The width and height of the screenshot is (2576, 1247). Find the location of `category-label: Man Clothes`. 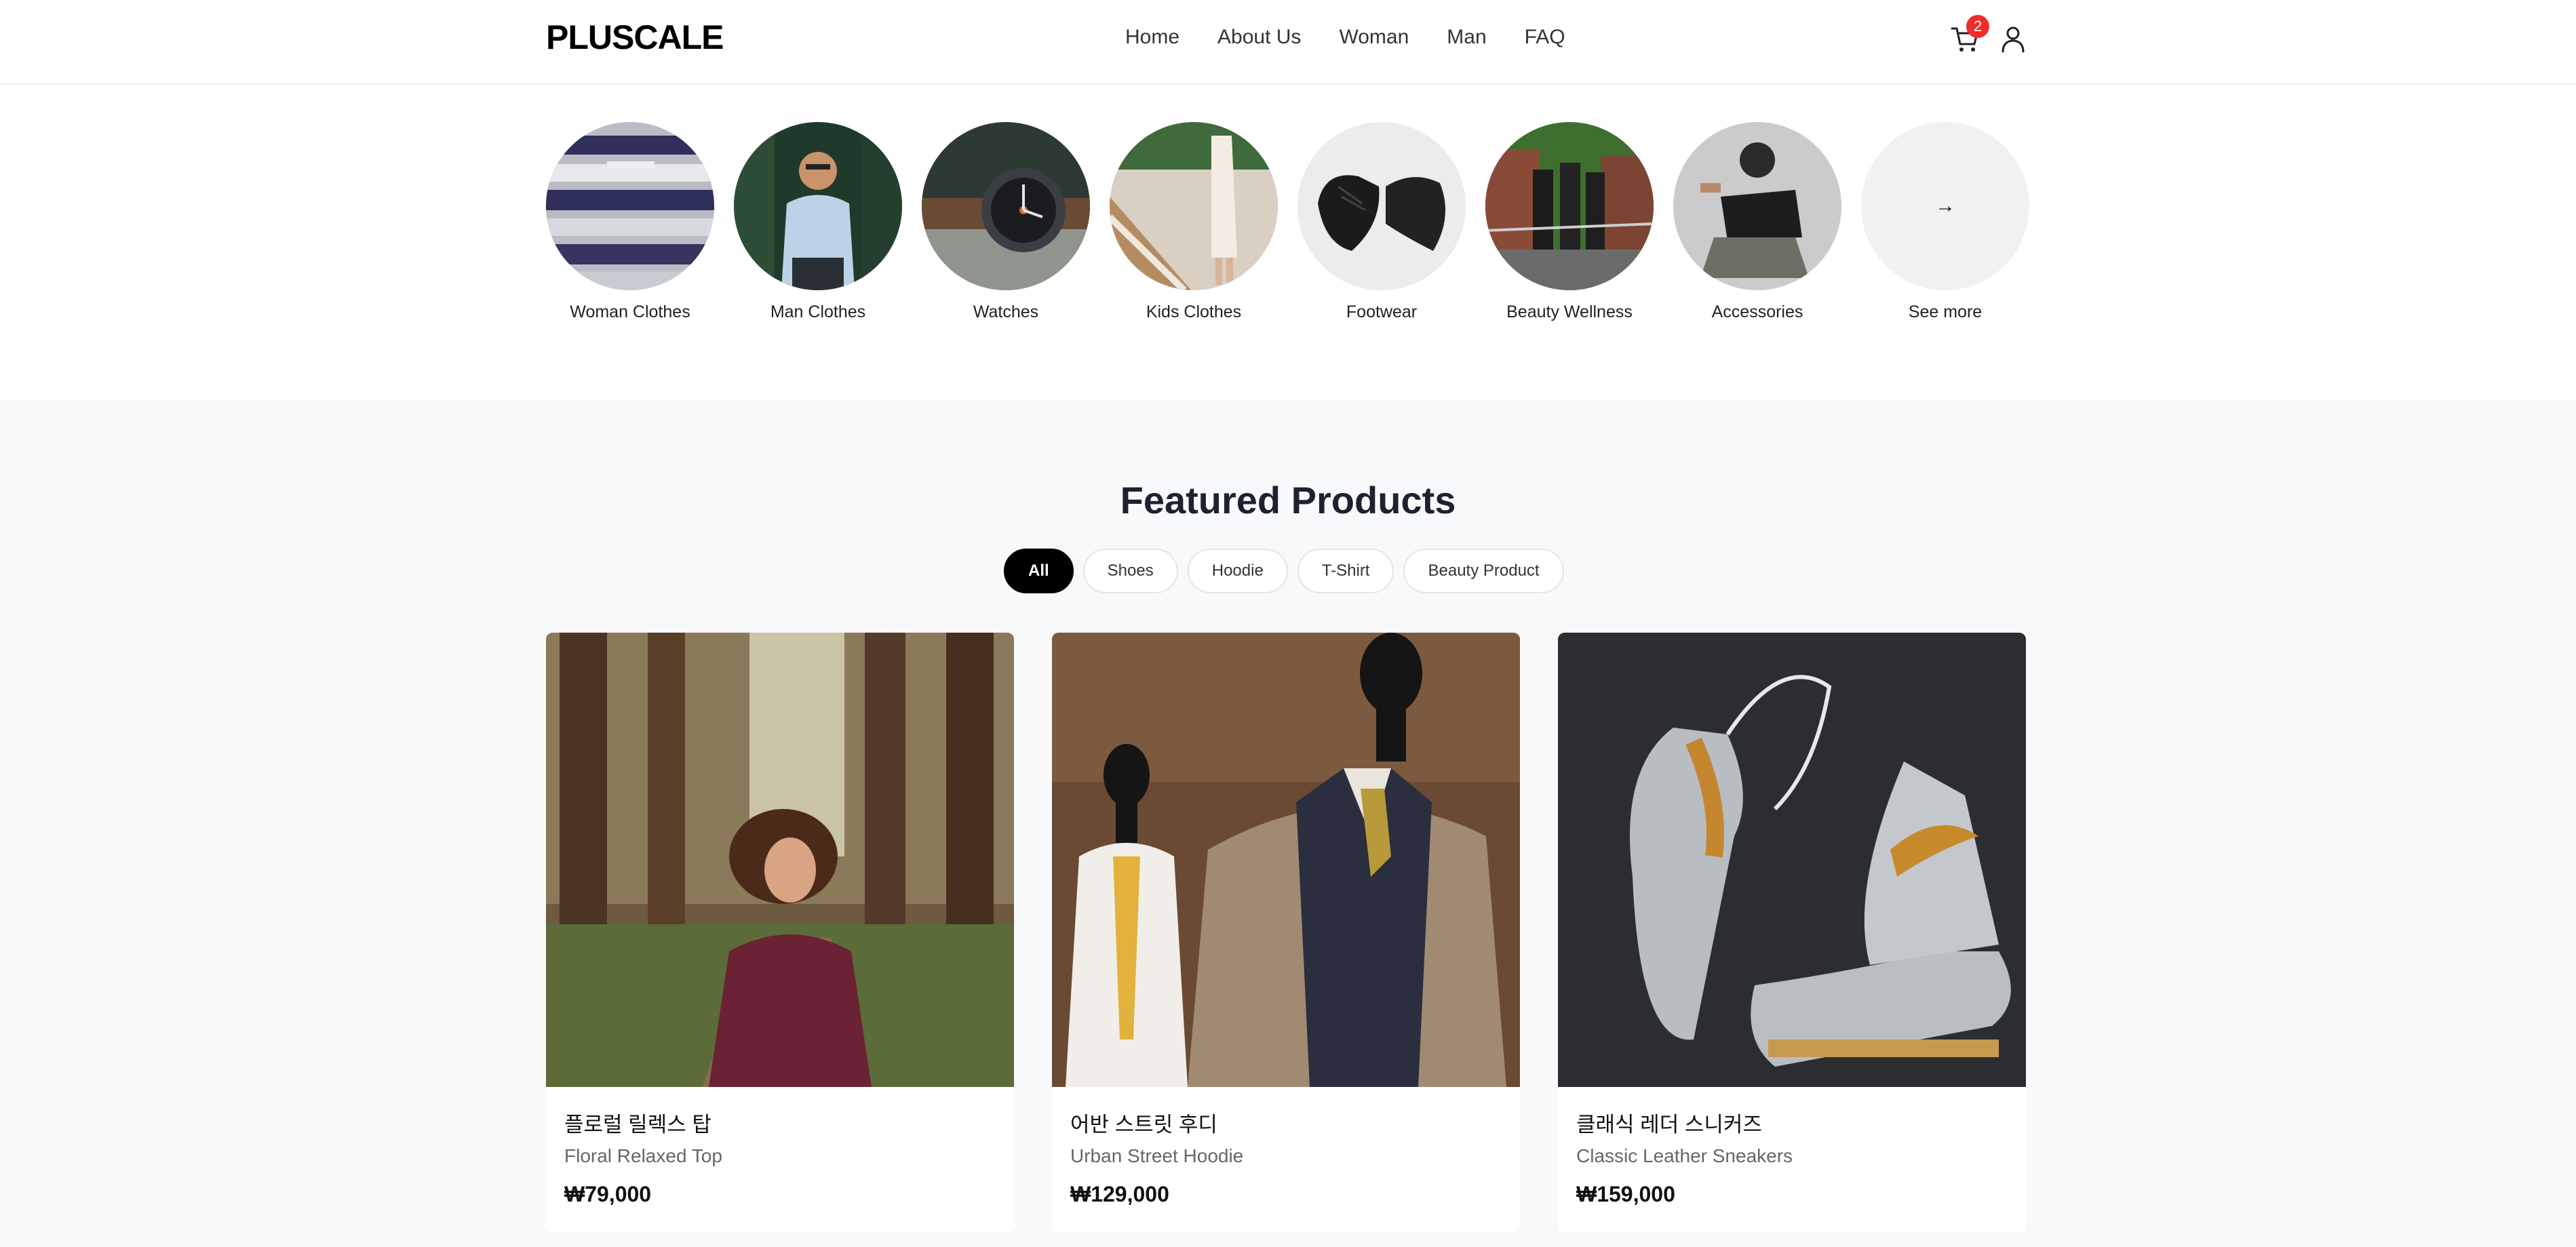

category-label: Man Clothes is located at coordinates (818, 311).